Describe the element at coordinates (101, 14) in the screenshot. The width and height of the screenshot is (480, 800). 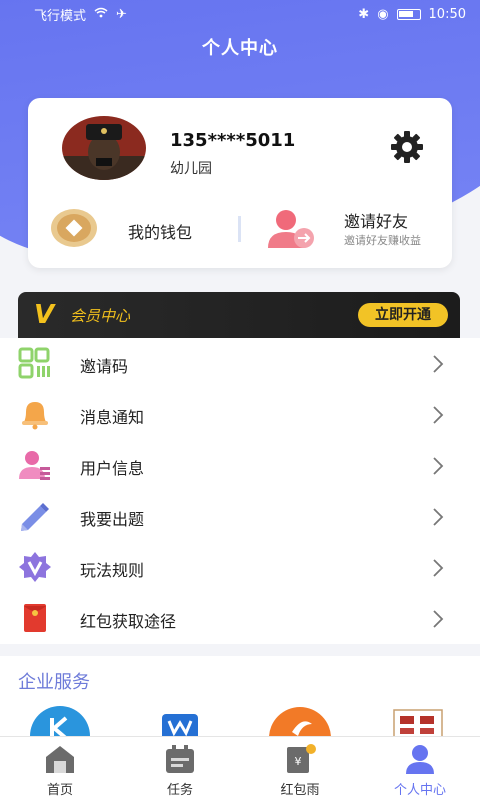
I see `wifi-icon` at that location.